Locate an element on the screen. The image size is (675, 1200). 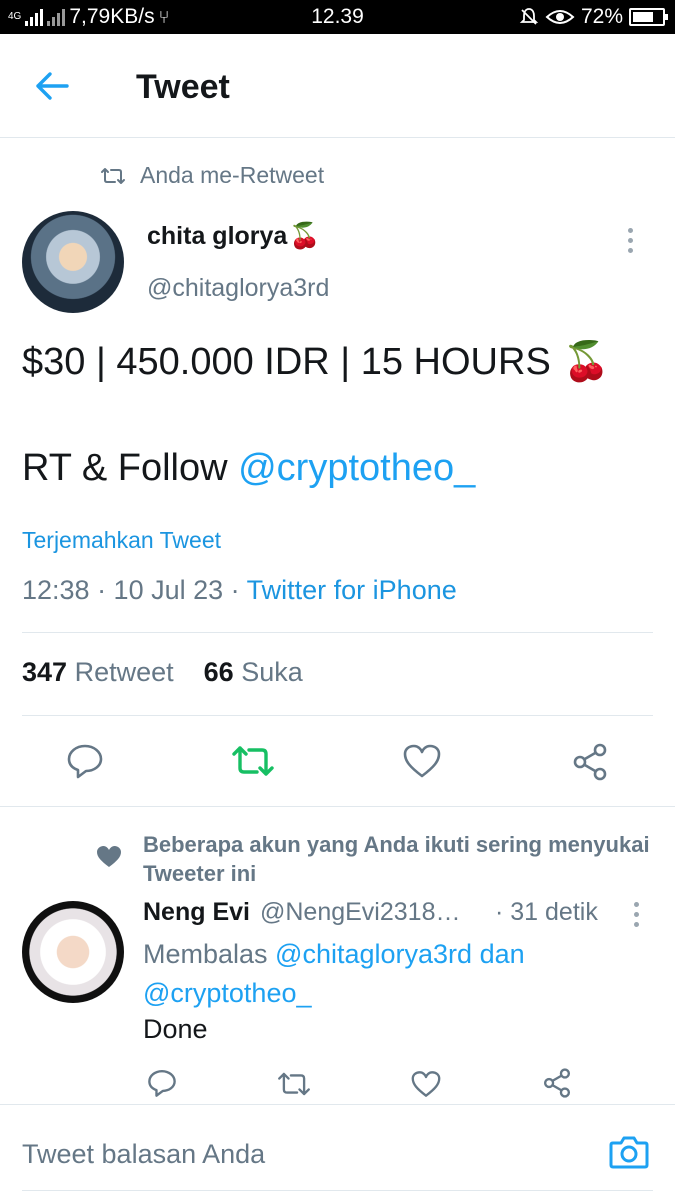
back-arrow-icon is located at coordinates (52, 86).